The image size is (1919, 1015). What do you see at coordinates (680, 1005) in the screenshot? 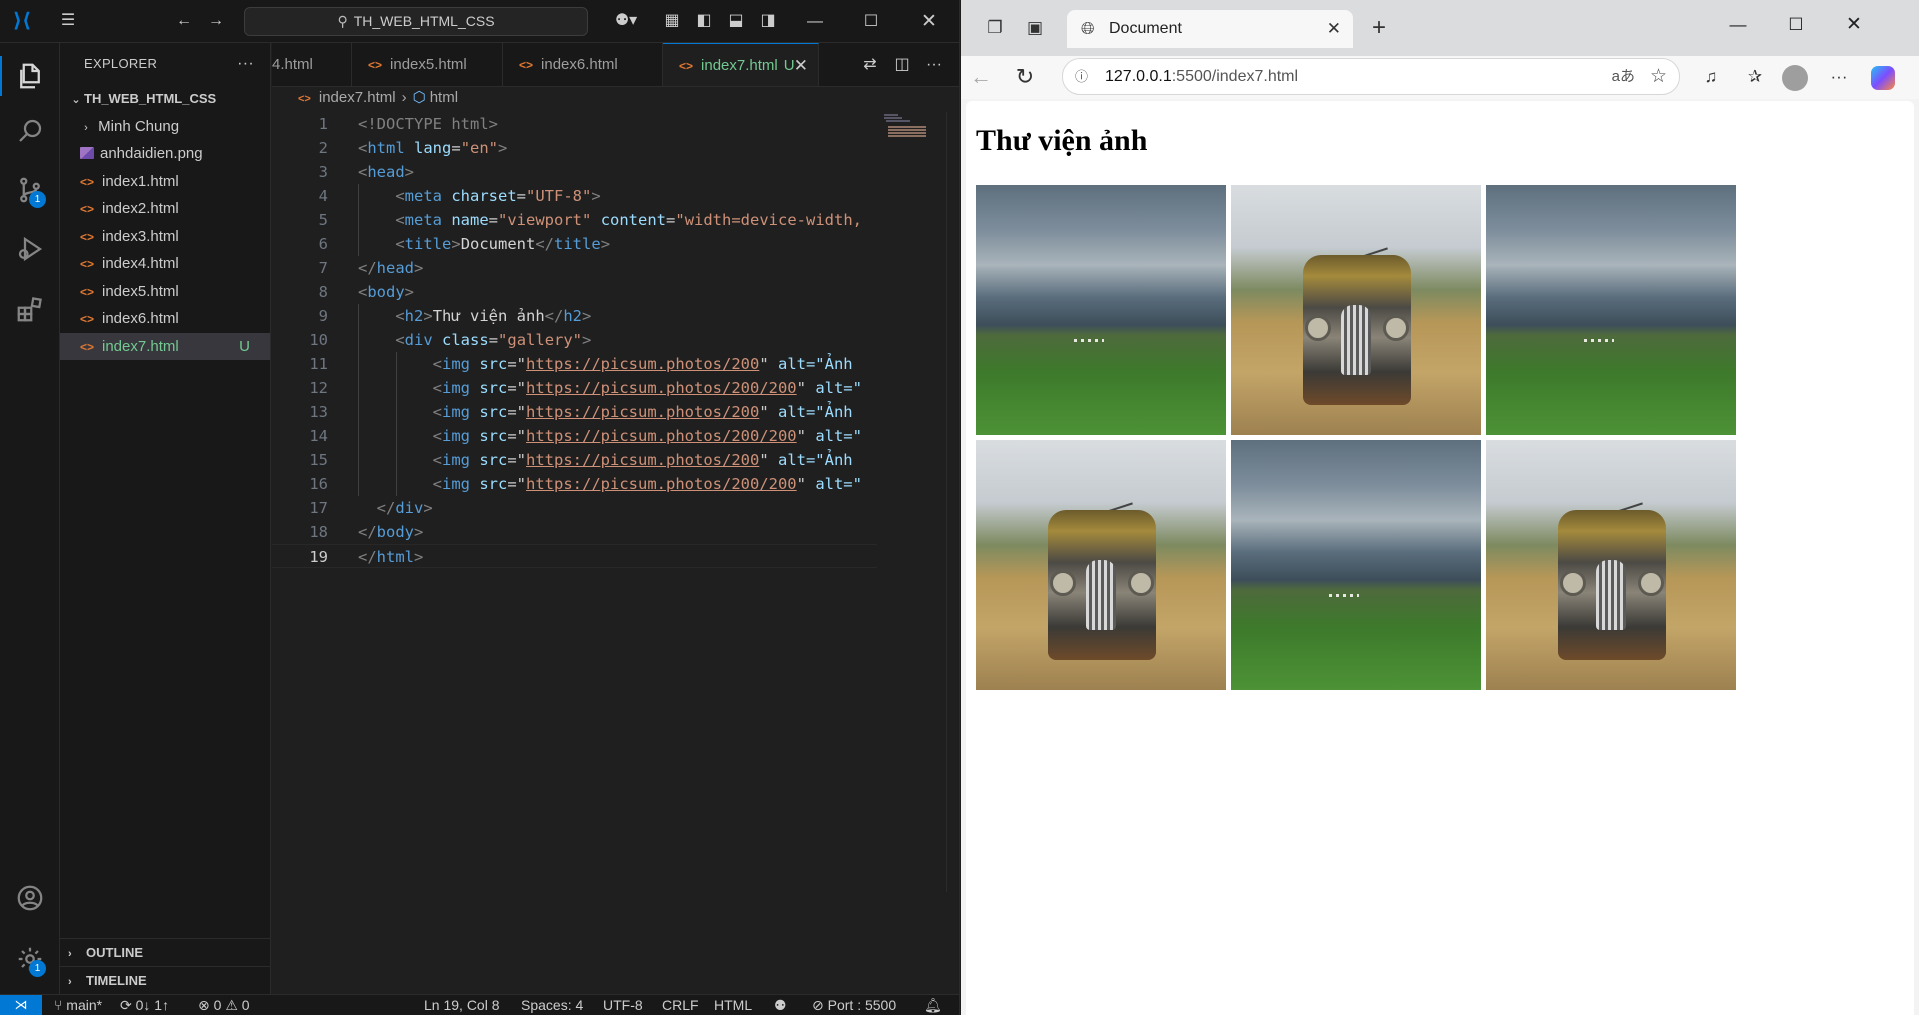
I see `eol-status: CRLF` at bounding box center [680, 1005].